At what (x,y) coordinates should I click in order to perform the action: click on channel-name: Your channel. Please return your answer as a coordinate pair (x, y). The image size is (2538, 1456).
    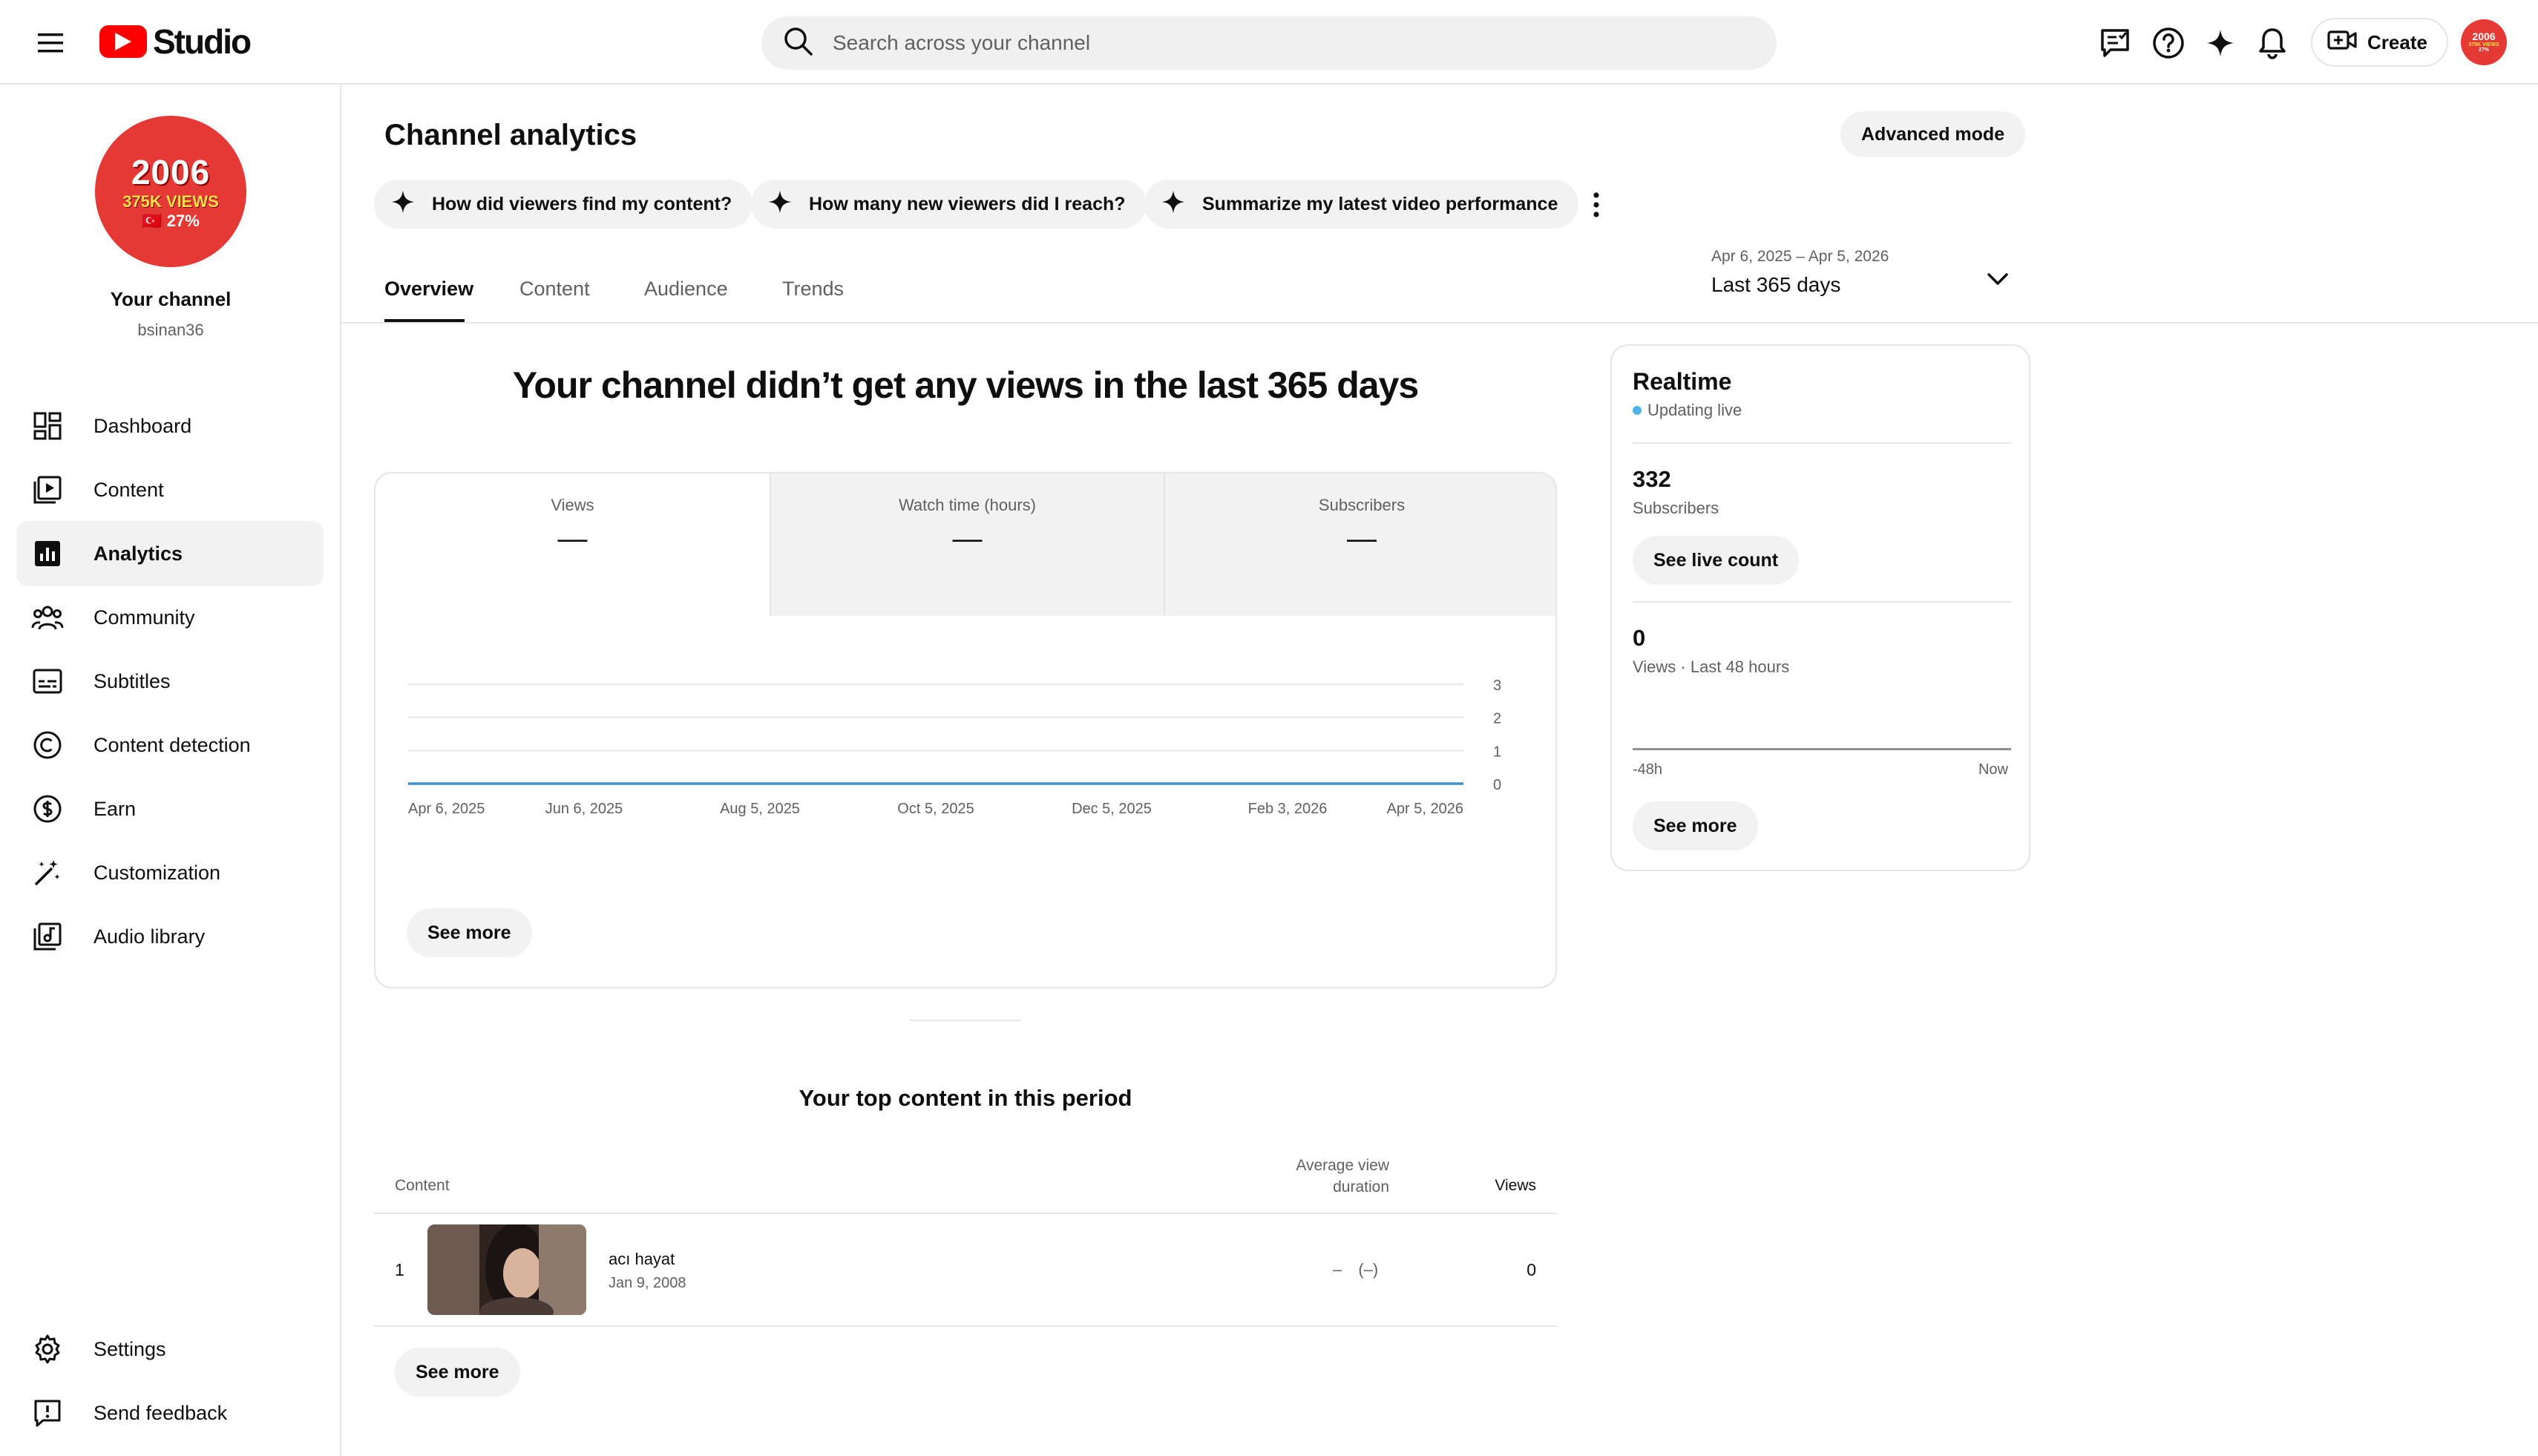
    Looking at the image, I should click on (170, 300).